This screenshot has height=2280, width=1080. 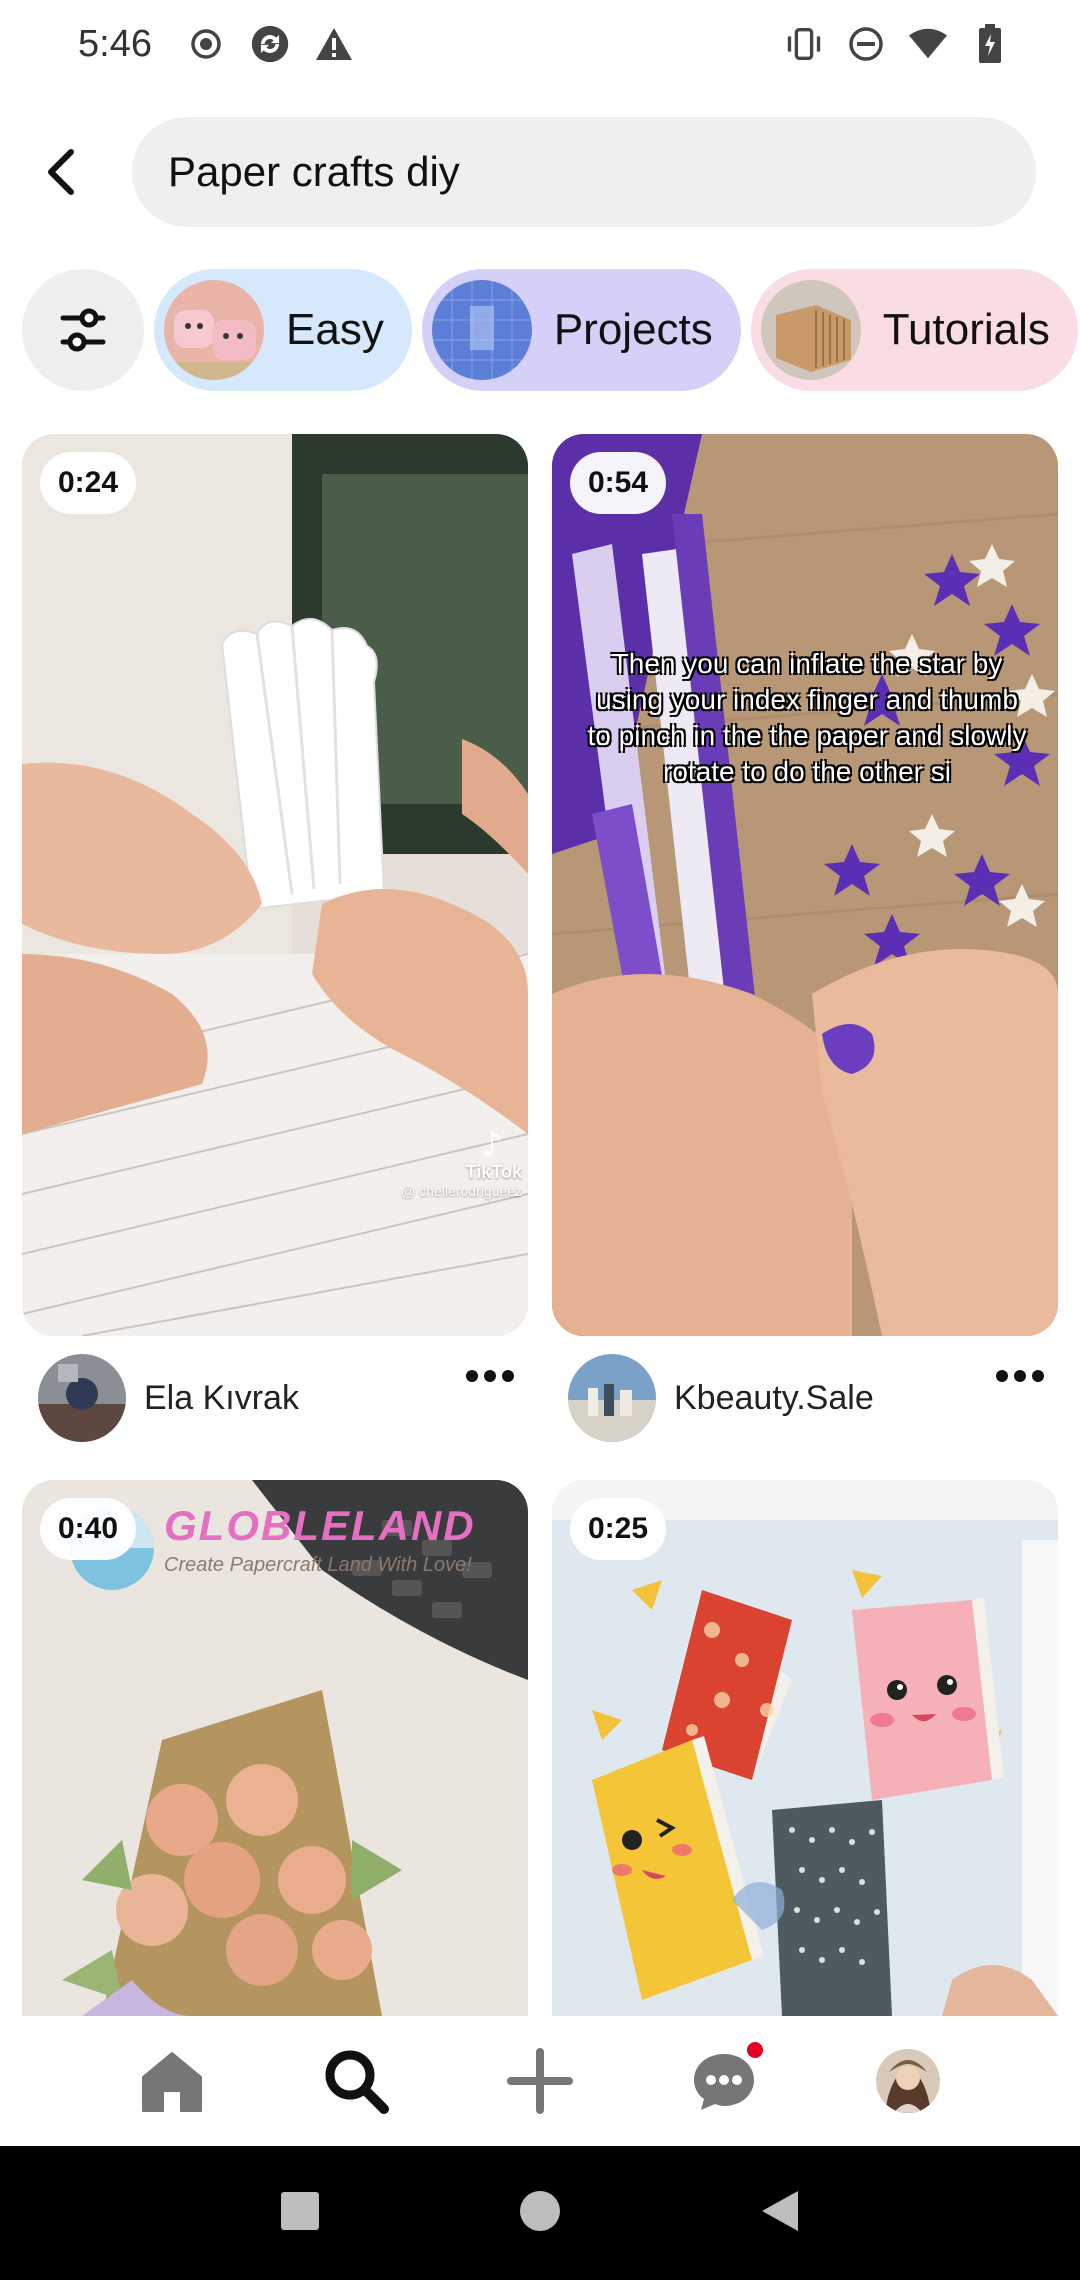 I want to click on back-triangle-icon, so click(x=780, y=2210).